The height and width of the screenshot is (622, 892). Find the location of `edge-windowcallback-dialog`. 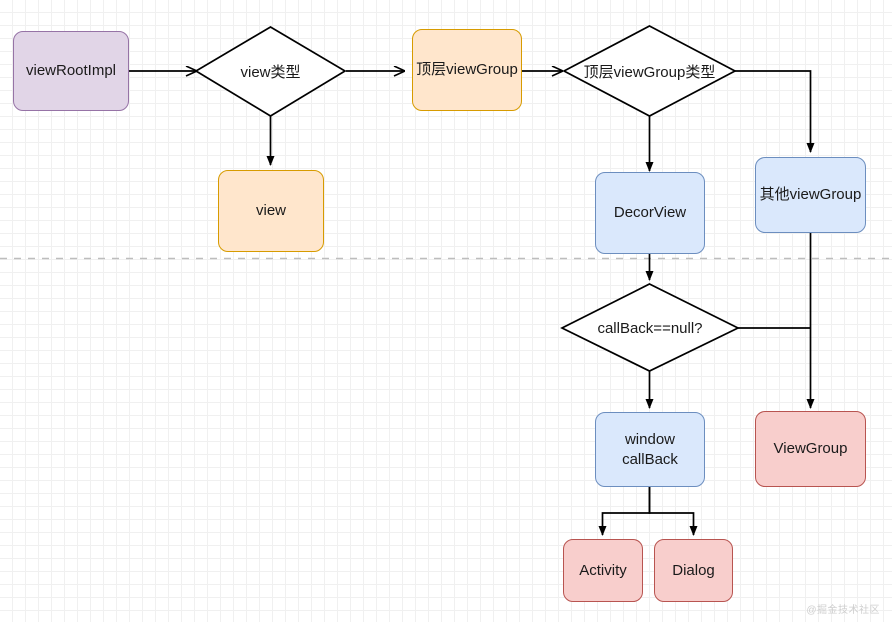

edge-windowcallback-dialog is located at coordinates (673, 511).